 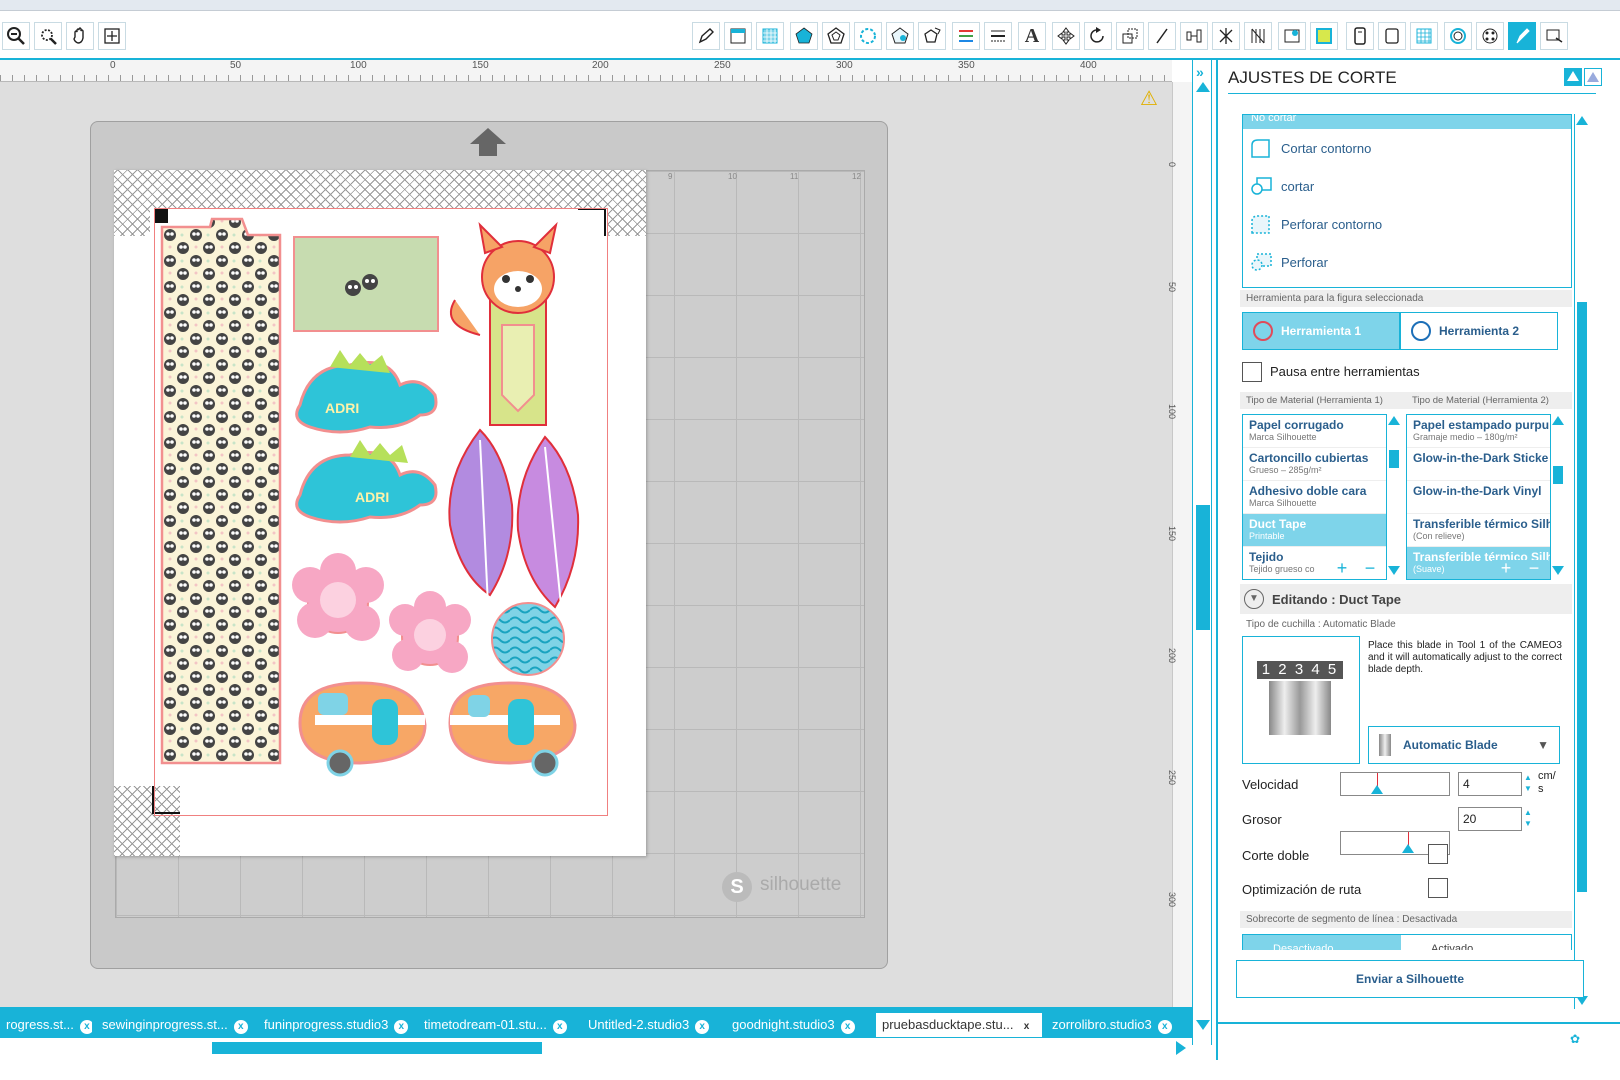 I want to click on tool1-button: Herramienta 1, so click(x=1321, y=331).